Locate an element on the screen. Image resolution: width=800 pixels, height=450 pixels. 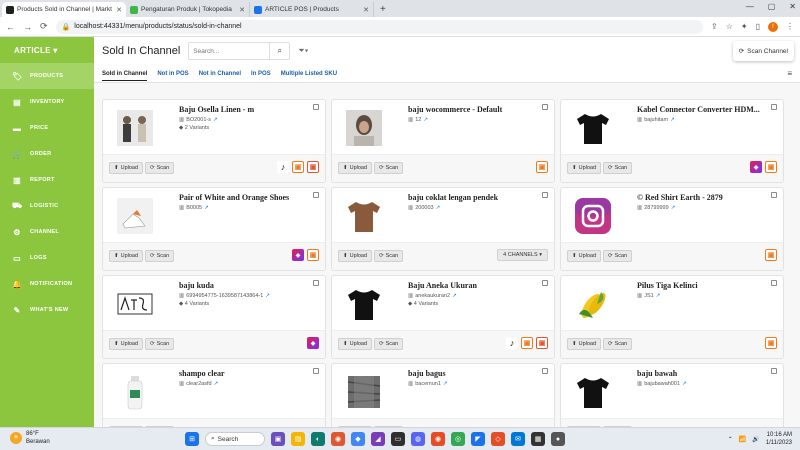
chrome-icon: ◉ is located at coordinates (338, 439).